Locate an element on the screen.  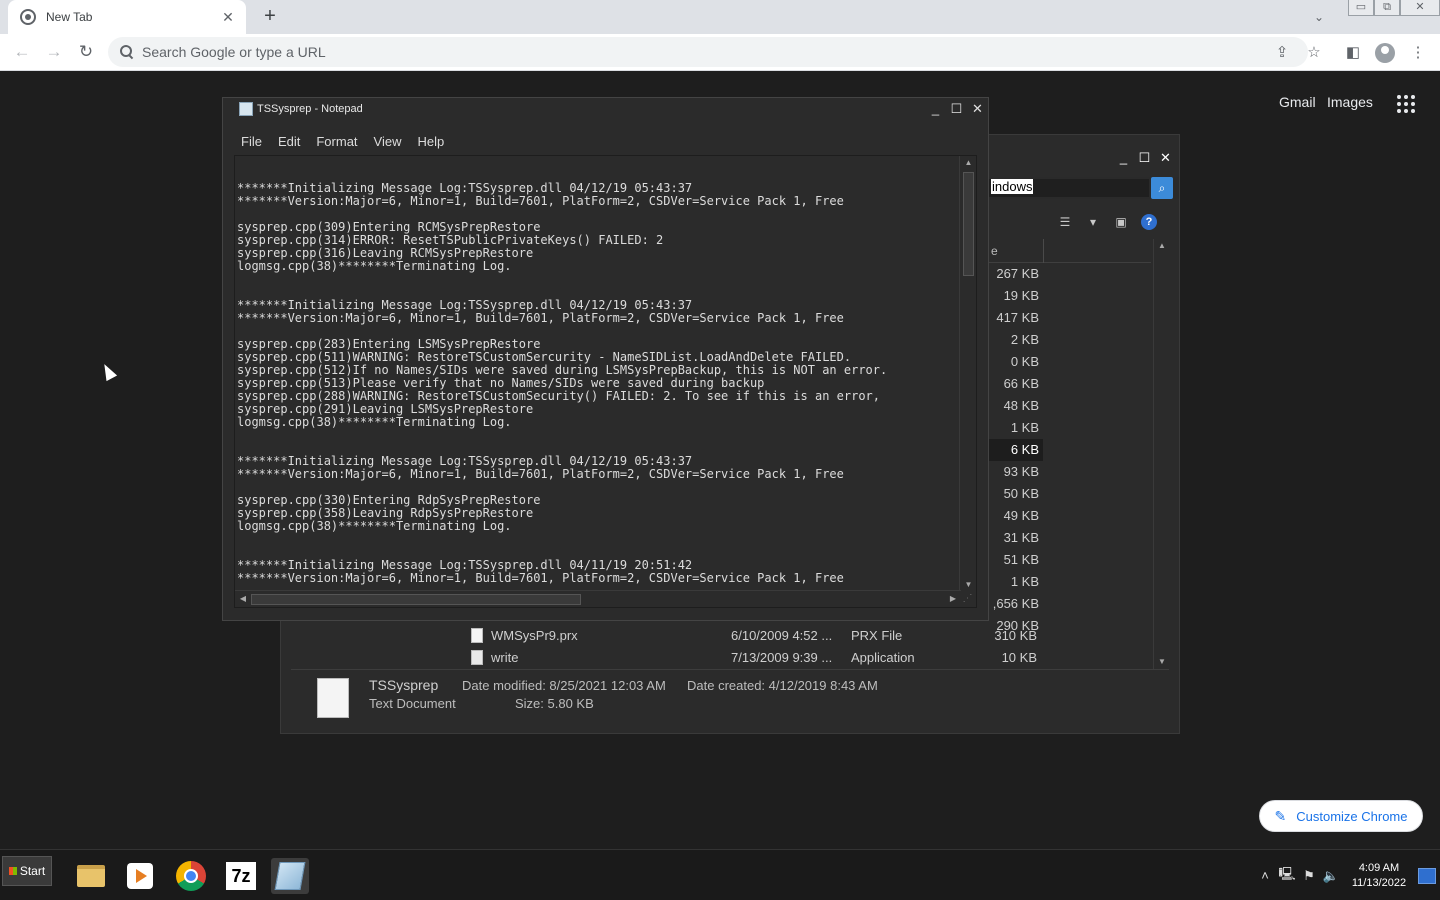
file-size-cell: 2 KB is located at coordinates (1015, 340).